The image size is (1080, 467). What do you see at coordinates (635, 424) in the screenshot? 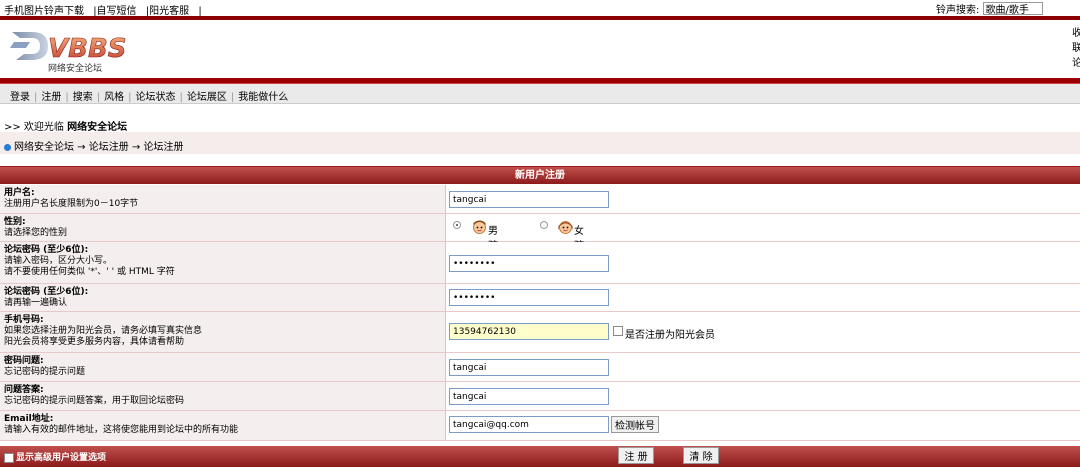
I see `check-account-button: 检测帐号` at bounding box center [635, 424].